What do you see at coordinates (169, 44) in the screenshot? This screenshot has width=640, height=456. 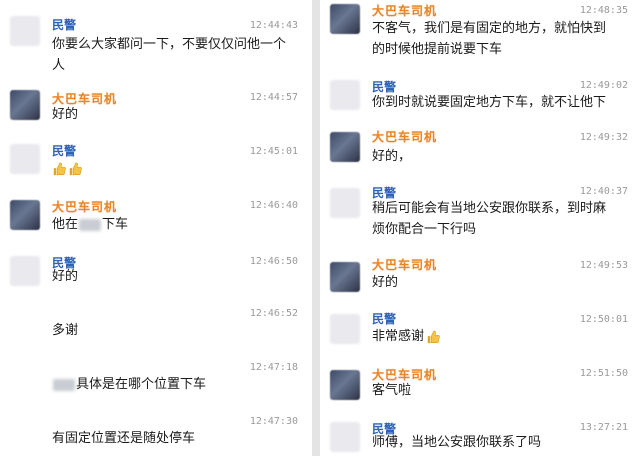 I see `message-line: 你要么大家都问一下，不要仅仅问他一个` at bounding box center [169, 44].